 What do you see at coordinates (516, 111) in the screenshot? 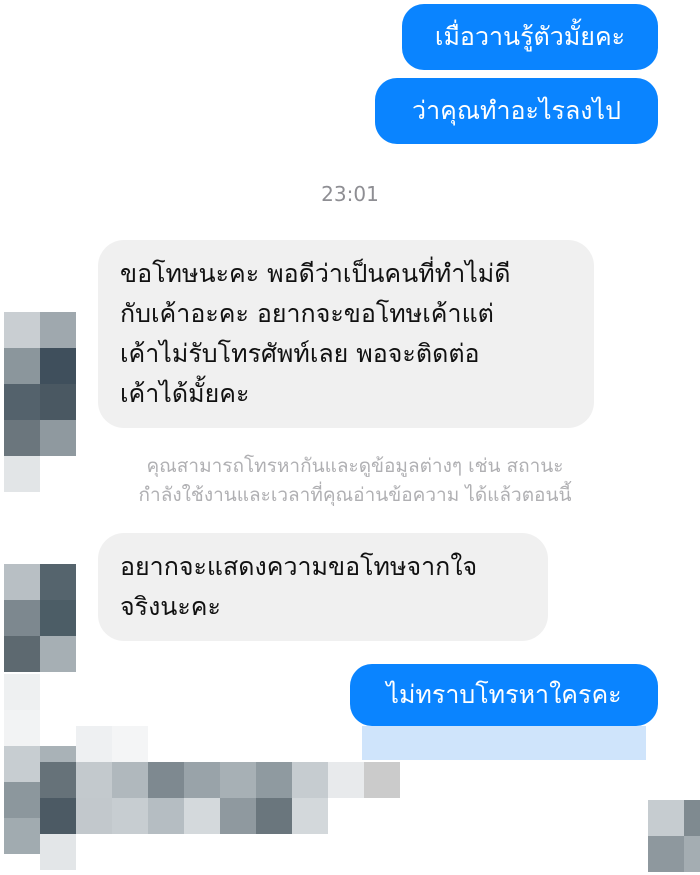
I see `sent-message-bubble: ว่าคุณทำอะไรลงไป` at bounding box center [516, 111].